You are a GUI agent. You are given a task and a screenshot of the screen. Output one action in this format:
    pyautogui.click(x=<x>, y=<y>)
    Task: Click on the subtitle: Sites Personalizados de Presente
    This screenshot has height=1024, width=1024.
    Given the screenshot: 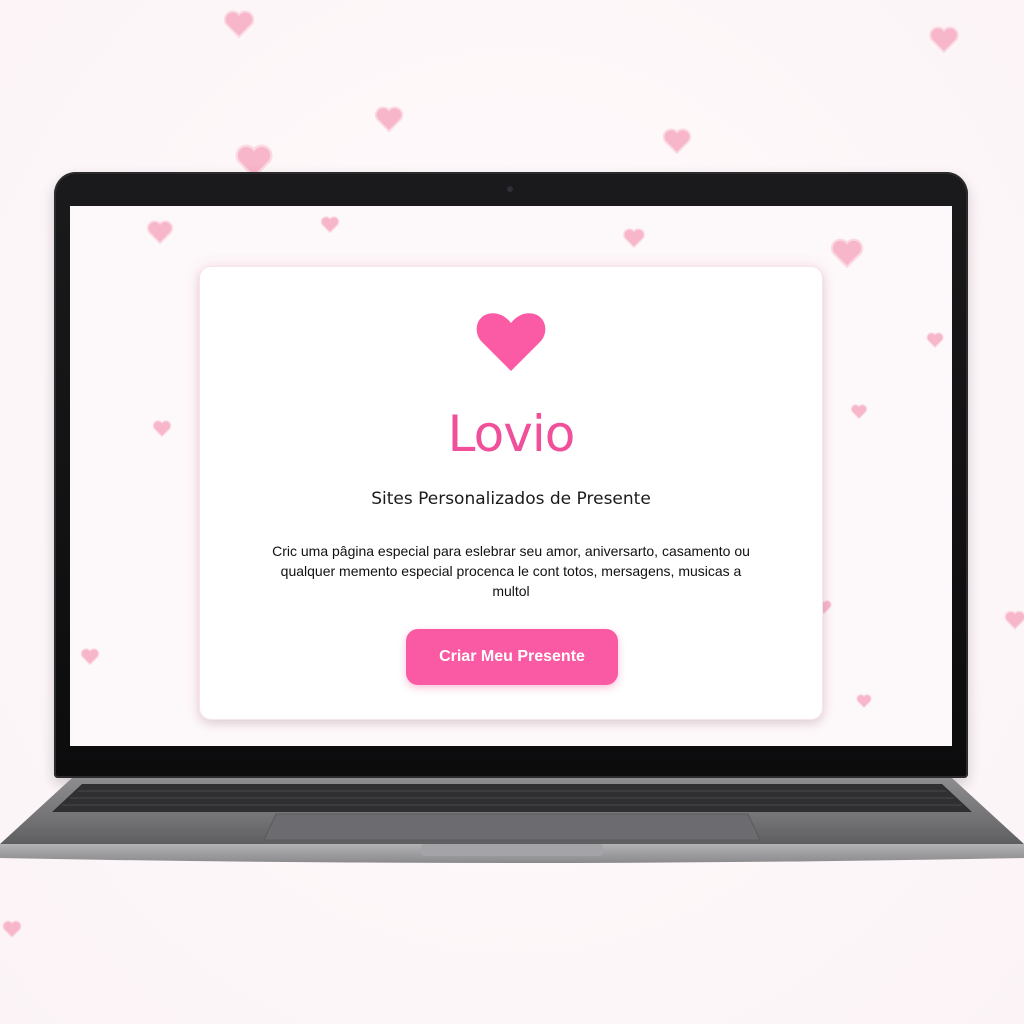 What is the action you would take?
    pyautogui.click(x=511, y=499)
    